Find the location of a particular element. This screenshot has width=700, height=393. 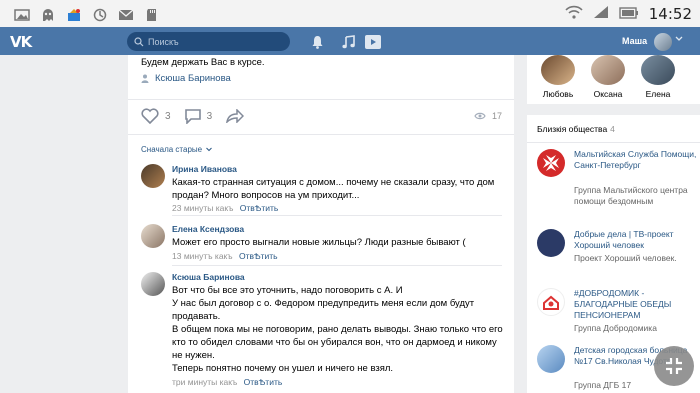

groups-title: Близкія общества 4 is located at coordinates (576, 129).